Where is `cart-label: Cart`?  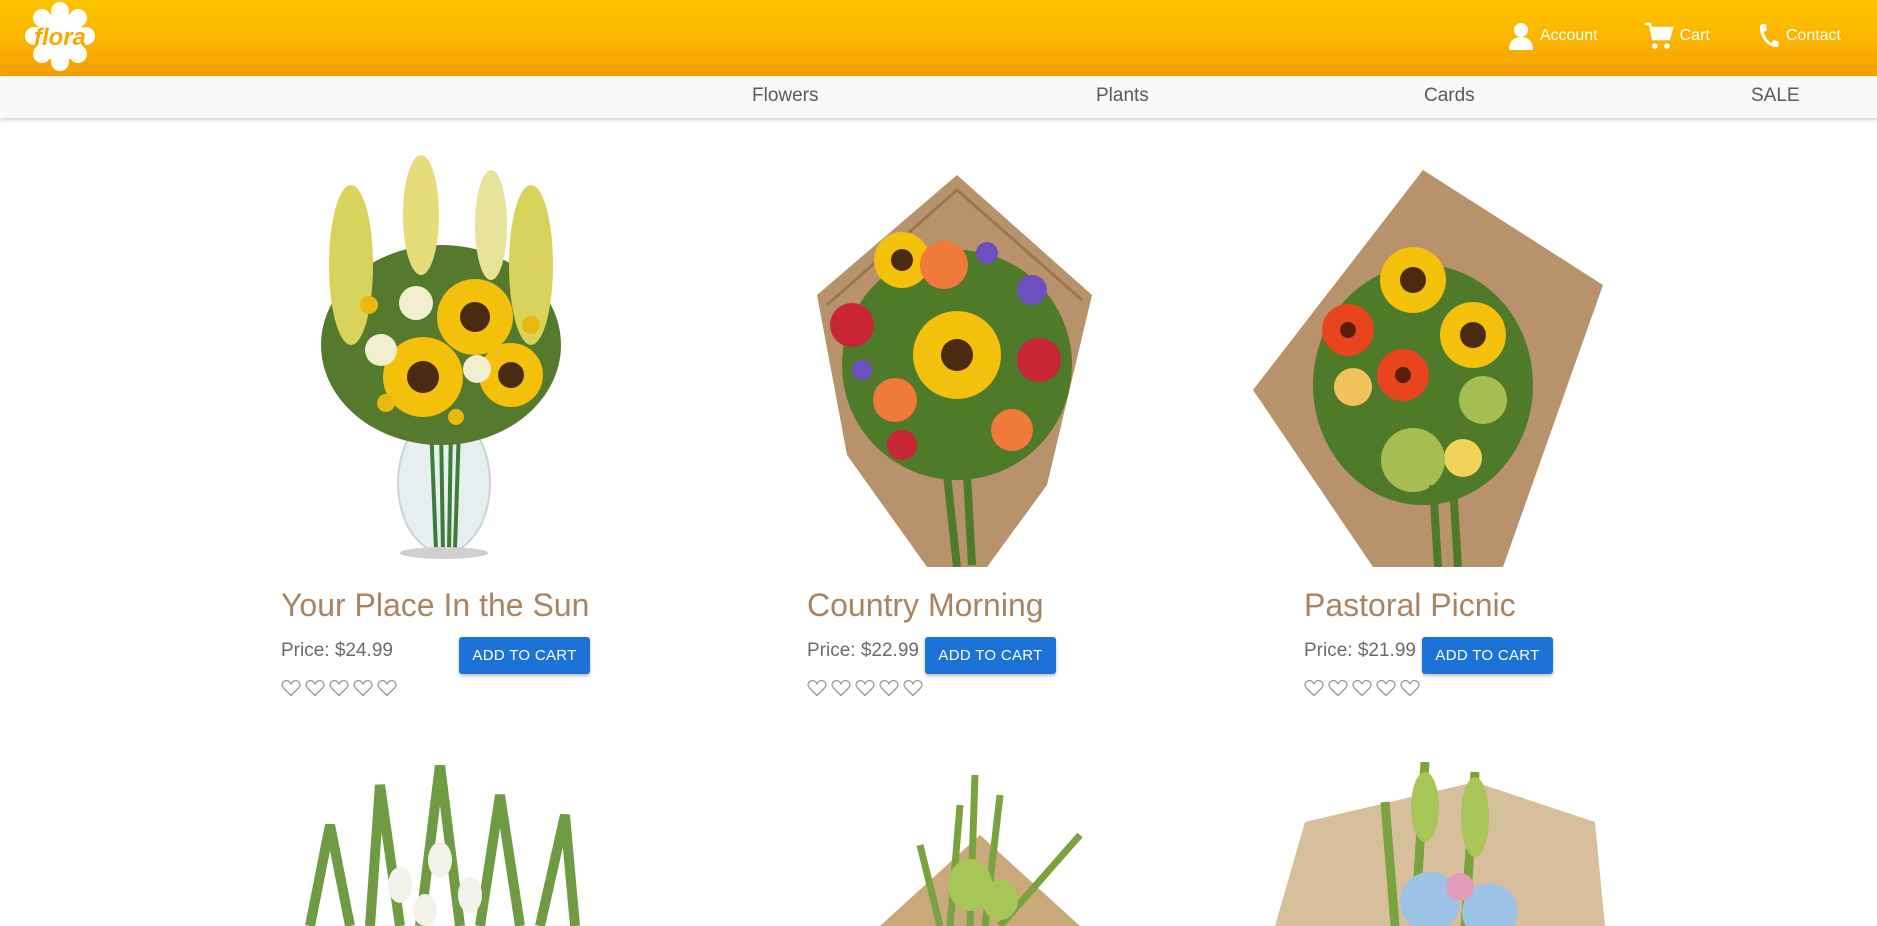 cart-label: Cart is located at coordinates (1694, 35).